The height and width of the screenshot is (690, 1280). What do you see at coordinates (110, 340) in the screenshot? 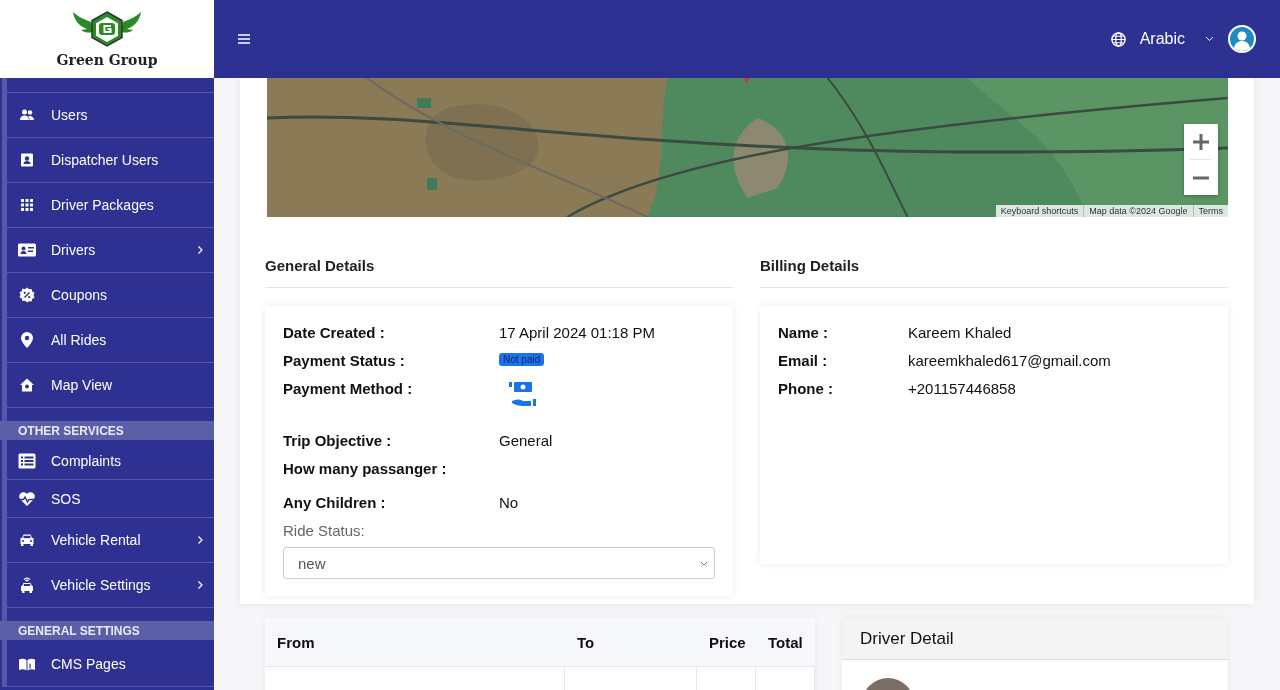
I see `sidebar-item: All Rides` at bounding box center [110, 340].